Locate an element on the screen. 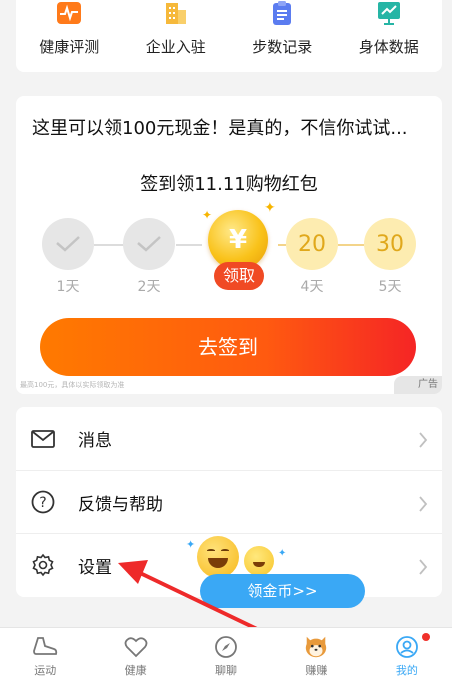  promo-subtitle: 签到领11.11购物红包 is located at coordinates (229, 184).